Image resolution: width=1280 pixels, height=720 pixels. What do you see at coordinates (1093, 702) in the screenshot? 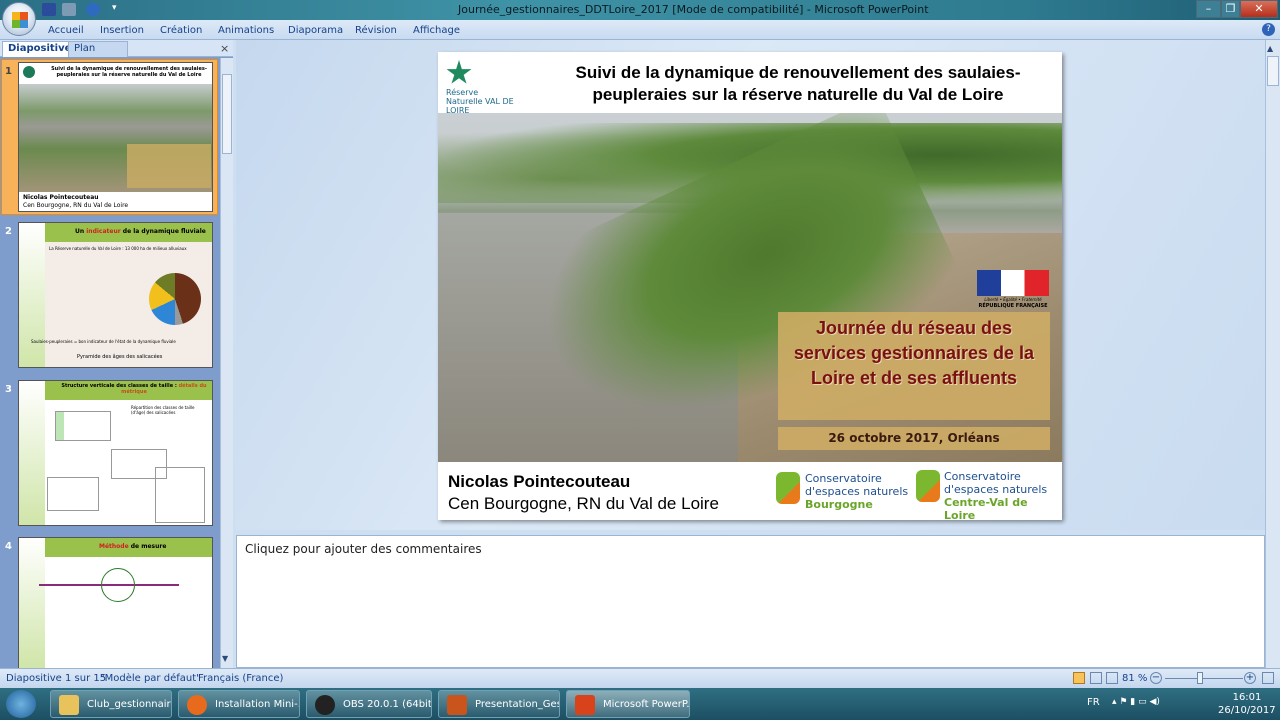
I see `input-language: FR` at bounding box center [1093, 702].